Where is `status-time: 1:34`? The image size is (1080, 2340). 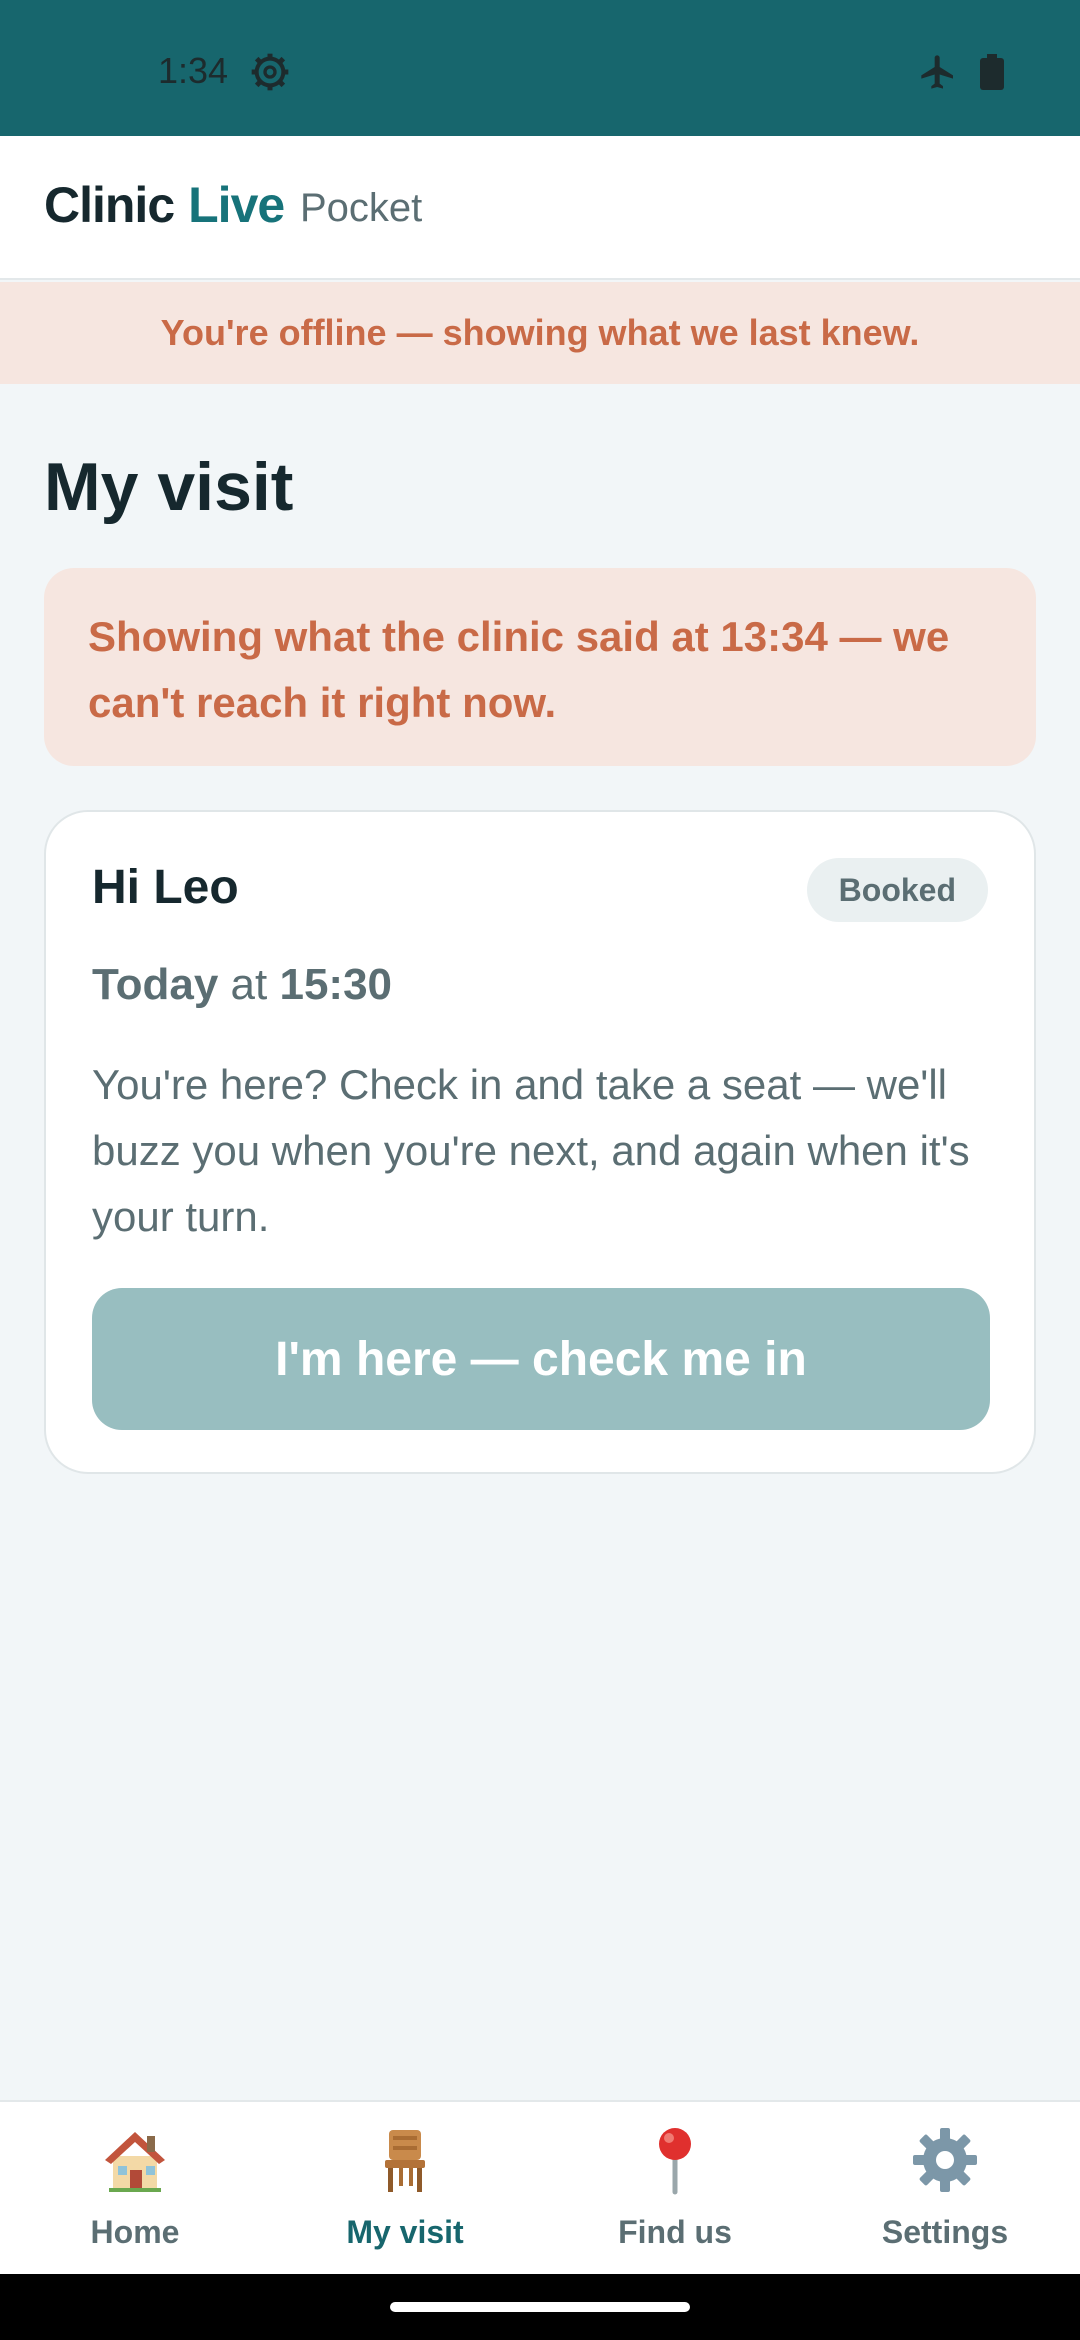
status-time: 1:34 is located at coordinates (193, 70).